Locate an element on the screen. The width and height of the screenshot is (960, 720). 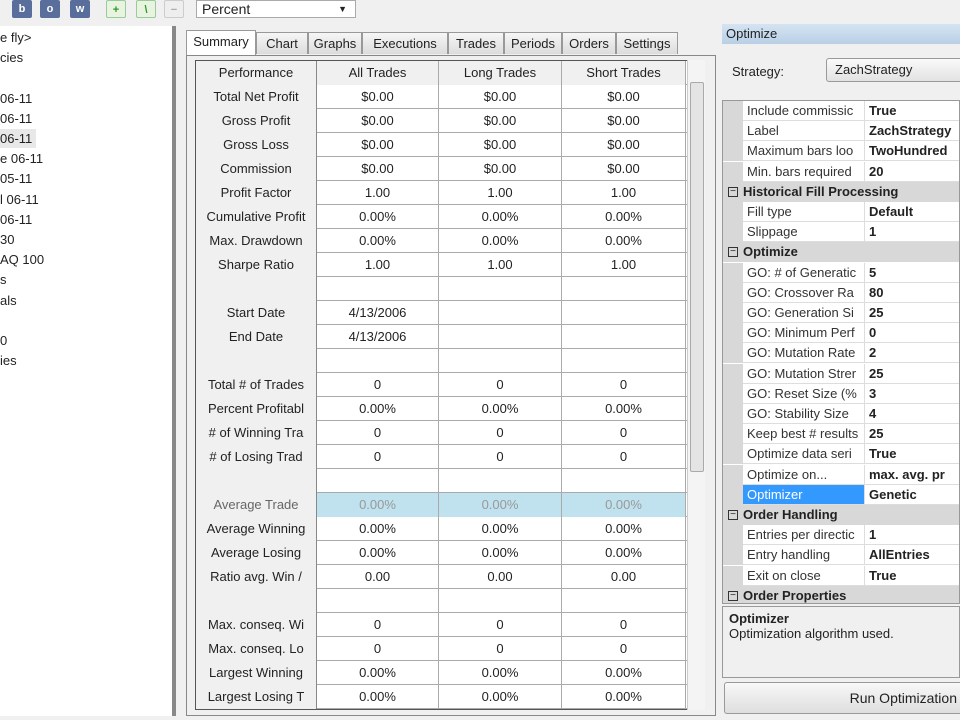
add-icon: + is located at coordinates (116, 9).